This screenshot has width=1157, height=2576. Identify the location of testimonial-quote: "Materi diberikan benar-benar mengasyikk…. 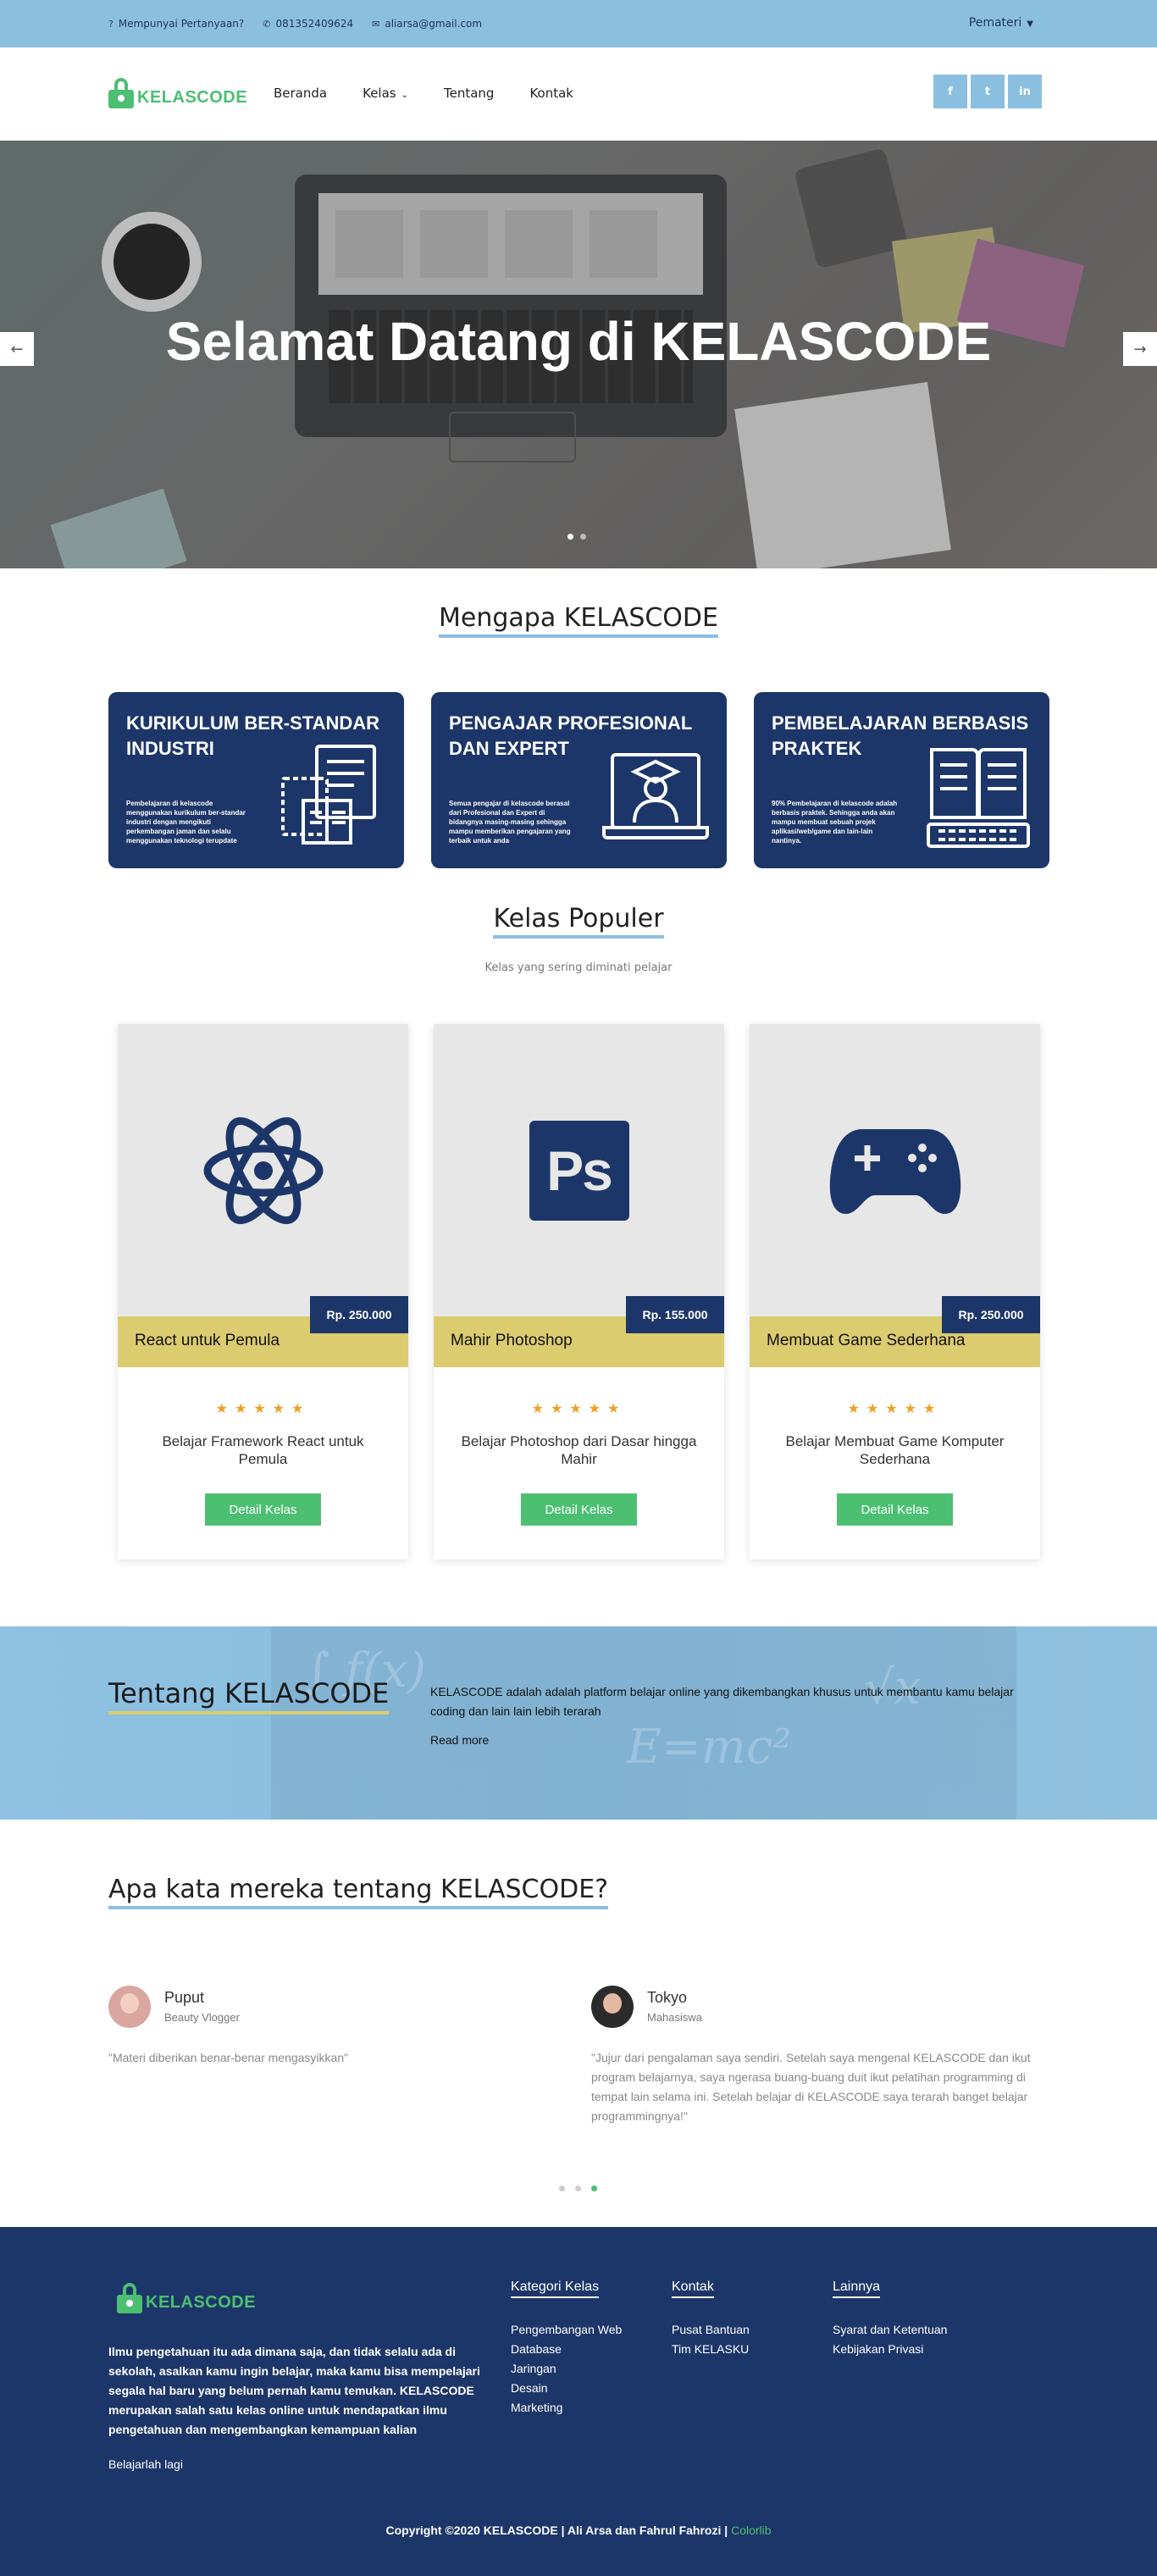
(228, 2057).